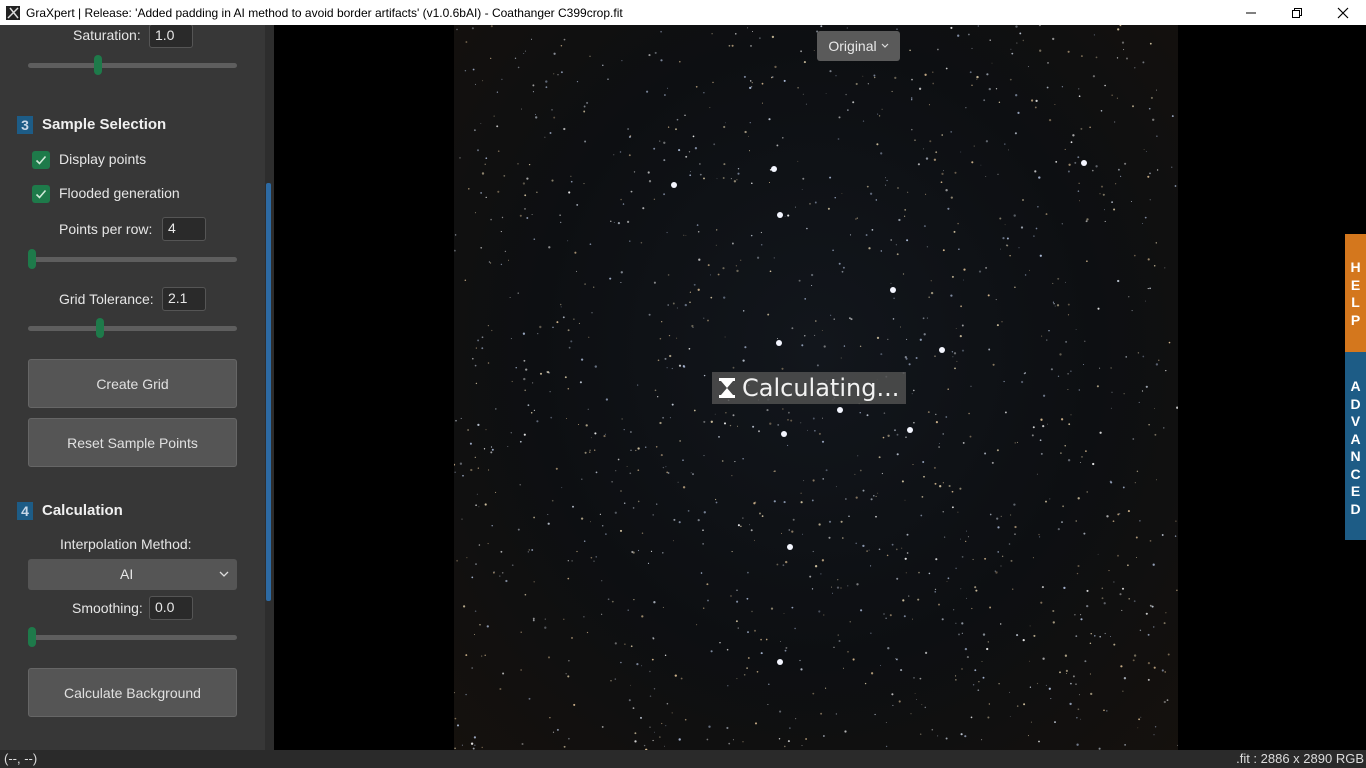 This screenshot has height=768, width=1366. I want to click on smoothing-slider-handle, so click(32, 637).